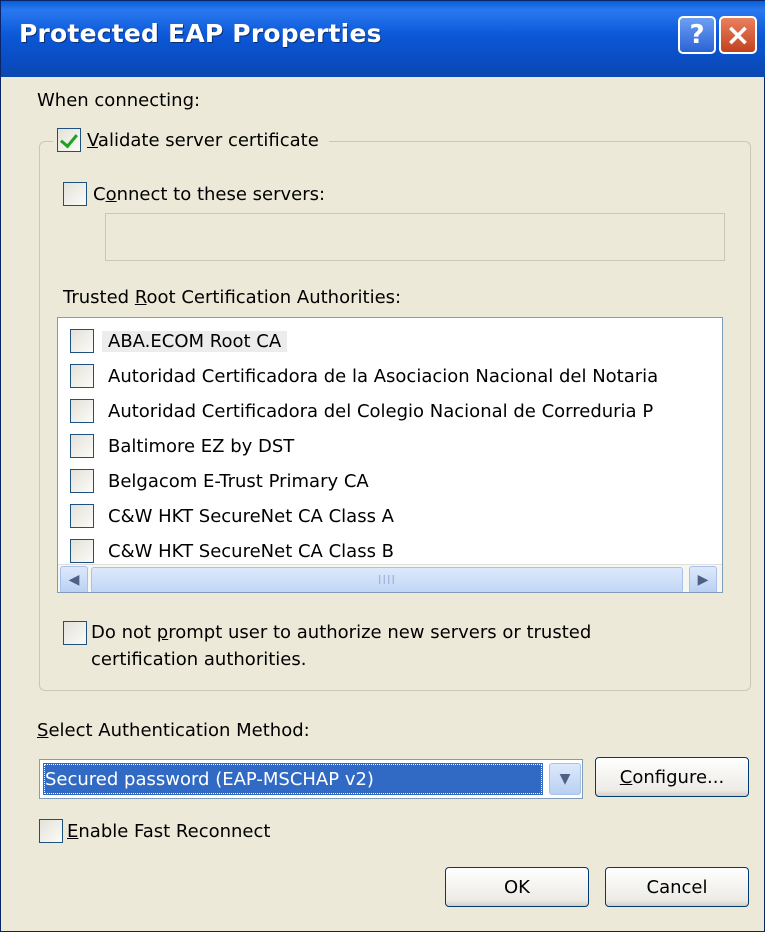 Image resolution: width=765 pixels, height=932 pixels. Describe the element at coordinates (51, 831) in the screenshot. I see `fast-reconnect-checkbox-box` at that location.